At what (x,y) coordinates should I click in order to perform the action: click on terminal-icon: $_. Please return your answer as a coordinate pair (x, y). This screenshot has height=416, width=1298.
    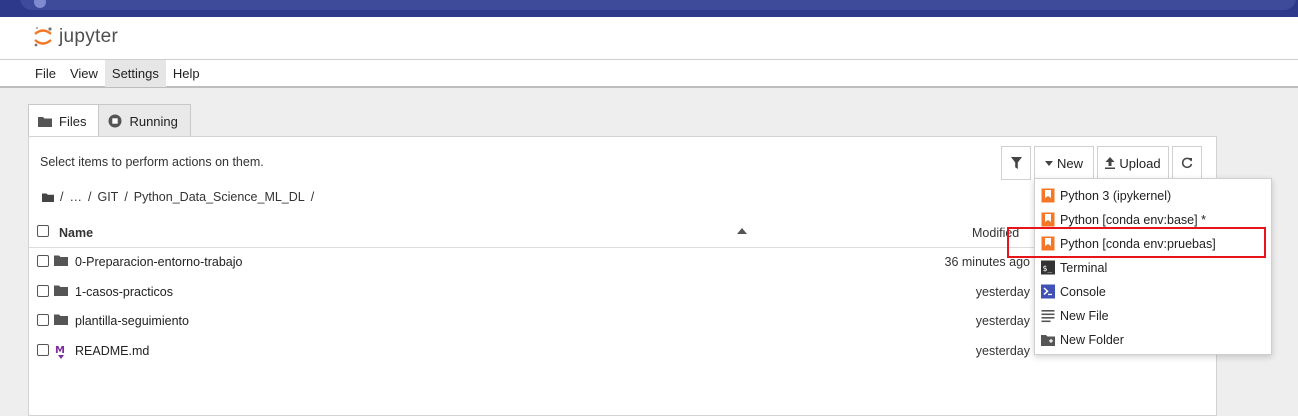
    Looking at the image, I should click on (1048, 267).